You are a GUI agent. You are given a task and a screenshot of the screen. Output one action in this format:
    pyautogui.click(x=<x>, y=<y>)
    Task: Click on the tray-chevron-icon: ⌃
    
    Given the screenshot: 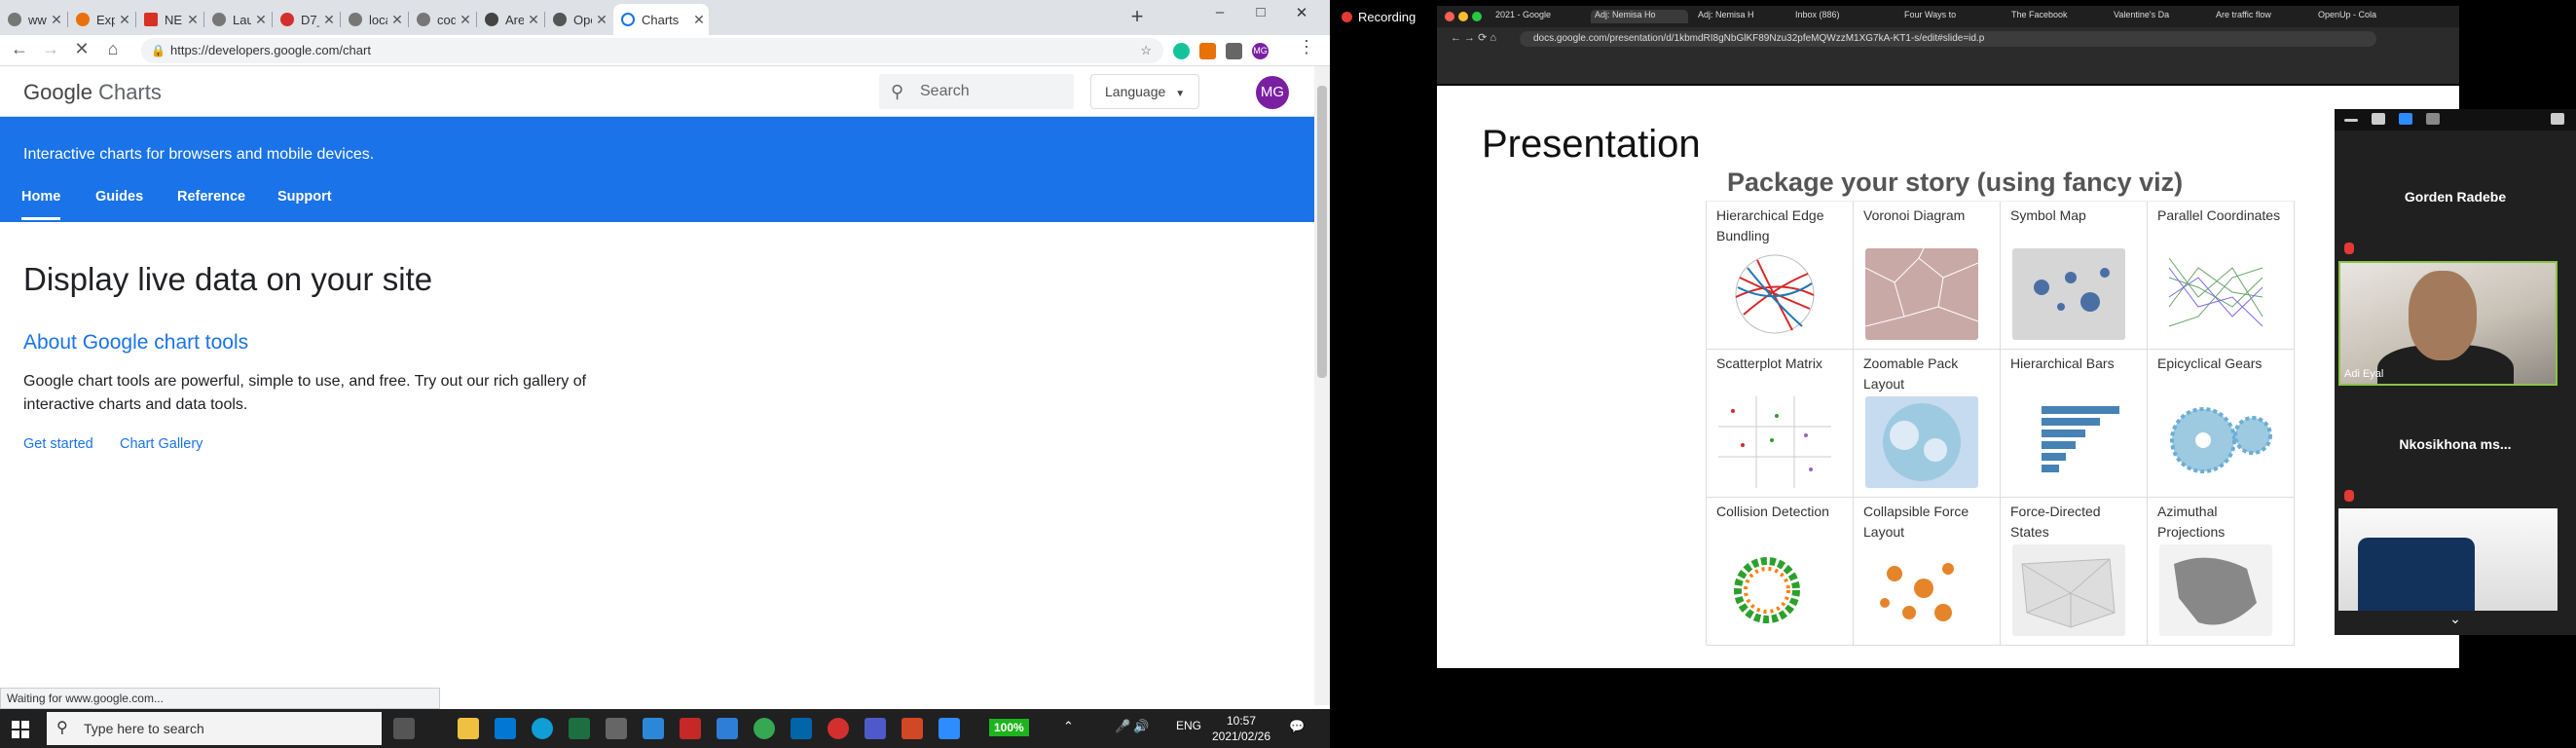 What is the action you would take?
    pyautogui.click(x=1068, y=727)
    